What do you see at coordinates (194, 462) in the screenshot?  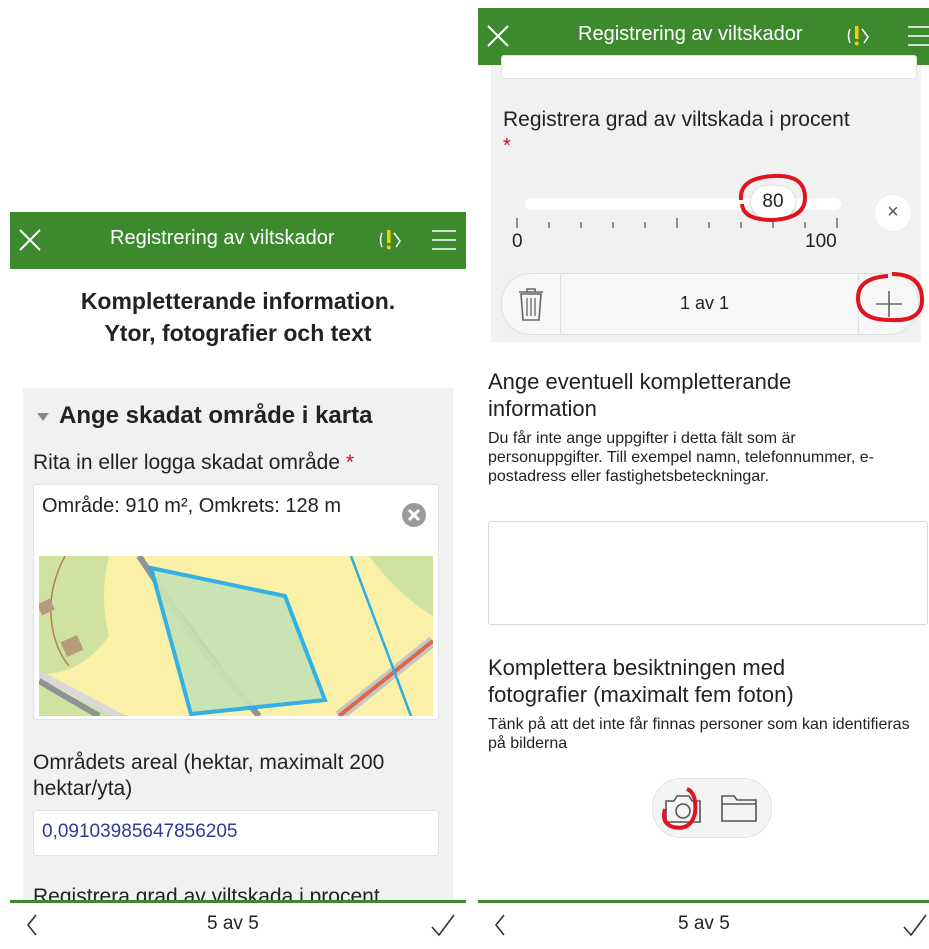 I see `geometry-field-label: Rita in eller logga skadat område *` at bounding box center [194, 462].